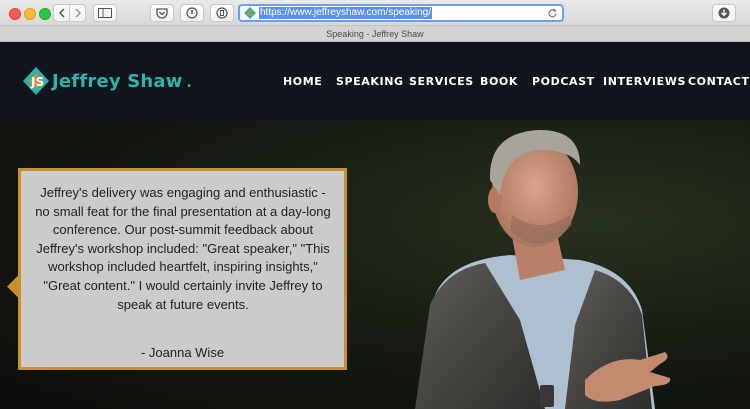  I want to click on nav-home: HOME, so click(302, 81).